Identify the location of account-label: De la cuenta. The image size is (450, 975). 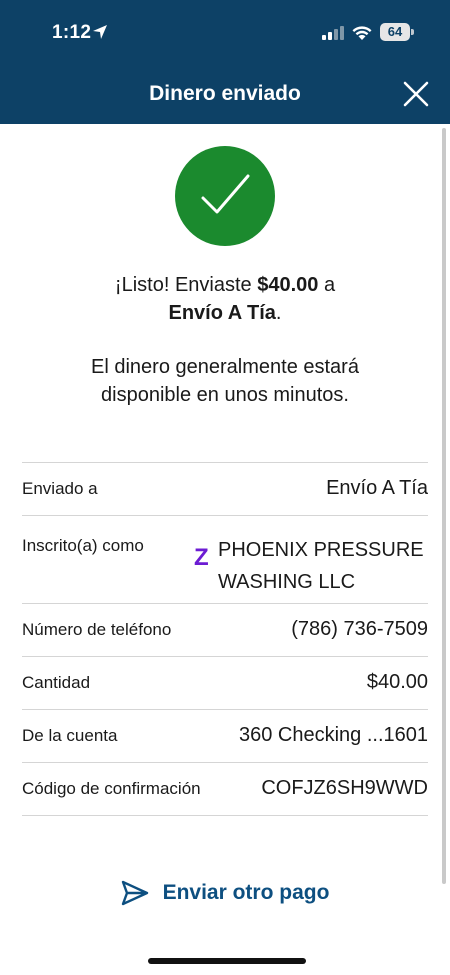
(70, 735).